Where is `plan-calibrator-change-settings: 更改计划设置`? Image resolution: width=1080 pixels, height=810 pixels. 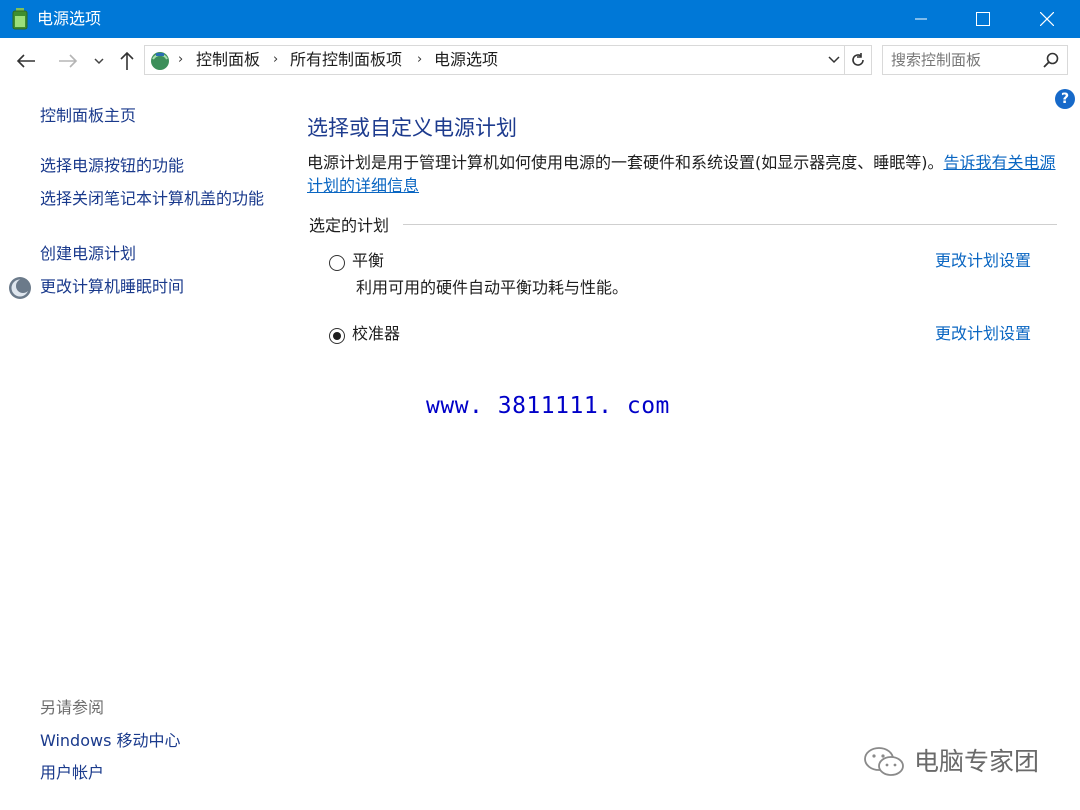 plan-calibrator-change-settings: 更改计划设置 is located at coordinates (983, 334).